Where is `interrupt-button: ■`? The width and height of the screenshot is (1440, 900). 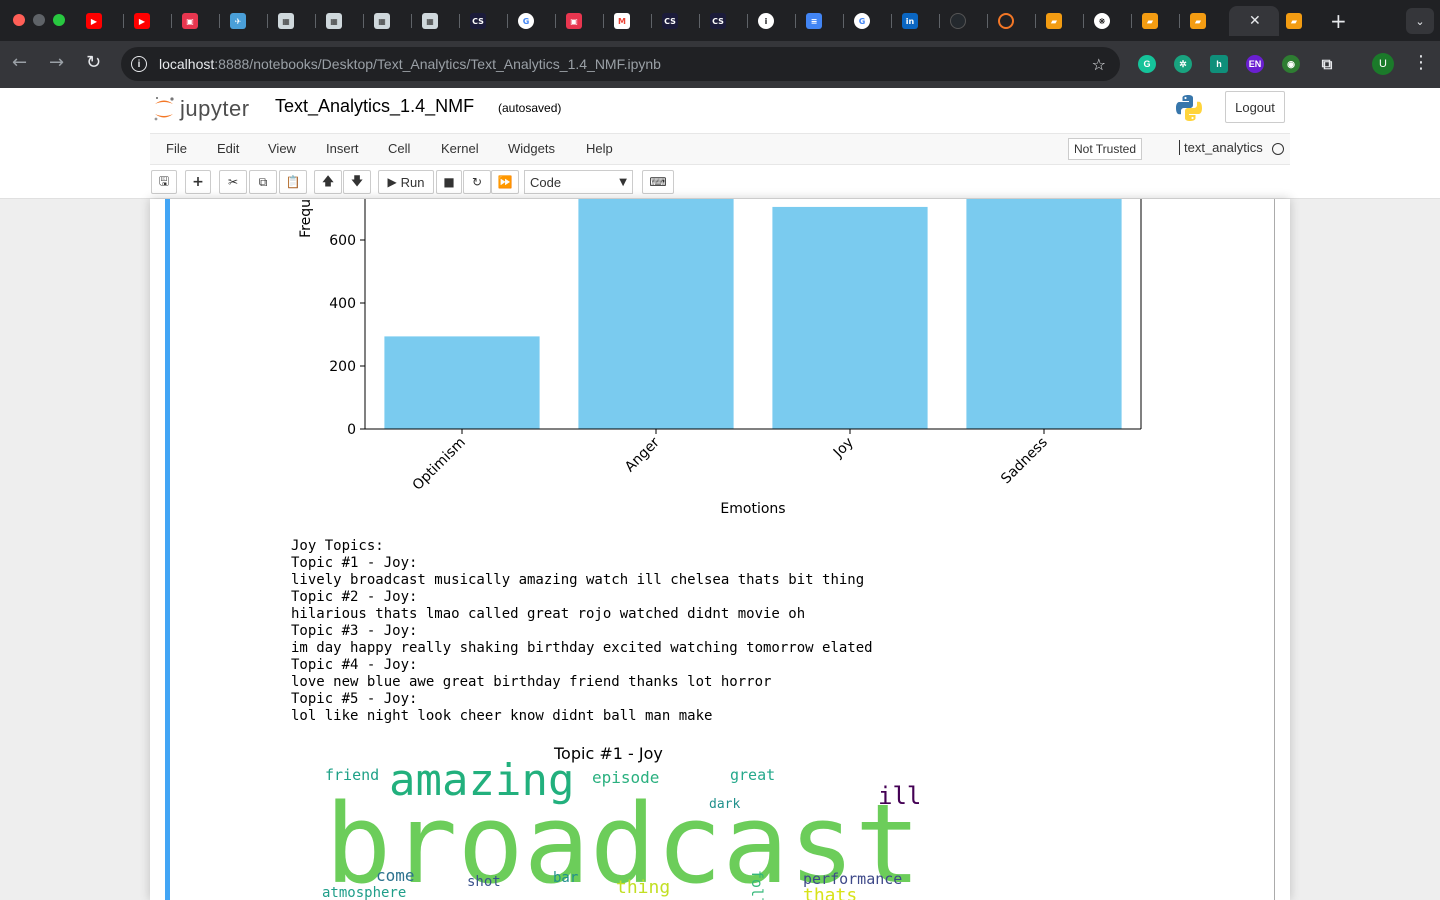
interrupt-button: ■ is located at coordinates (449, 182).